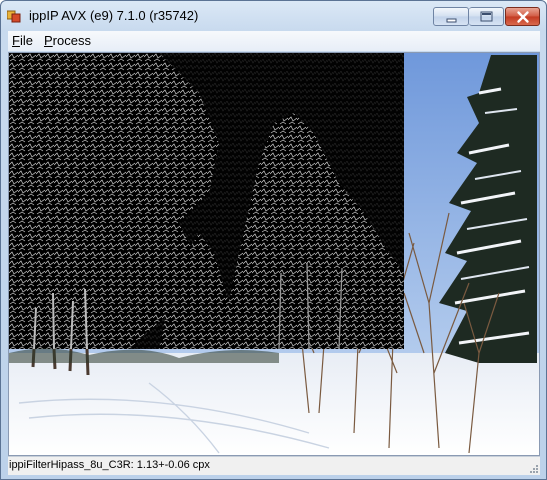  I want to click on minimize-icon, so click(451, 20).